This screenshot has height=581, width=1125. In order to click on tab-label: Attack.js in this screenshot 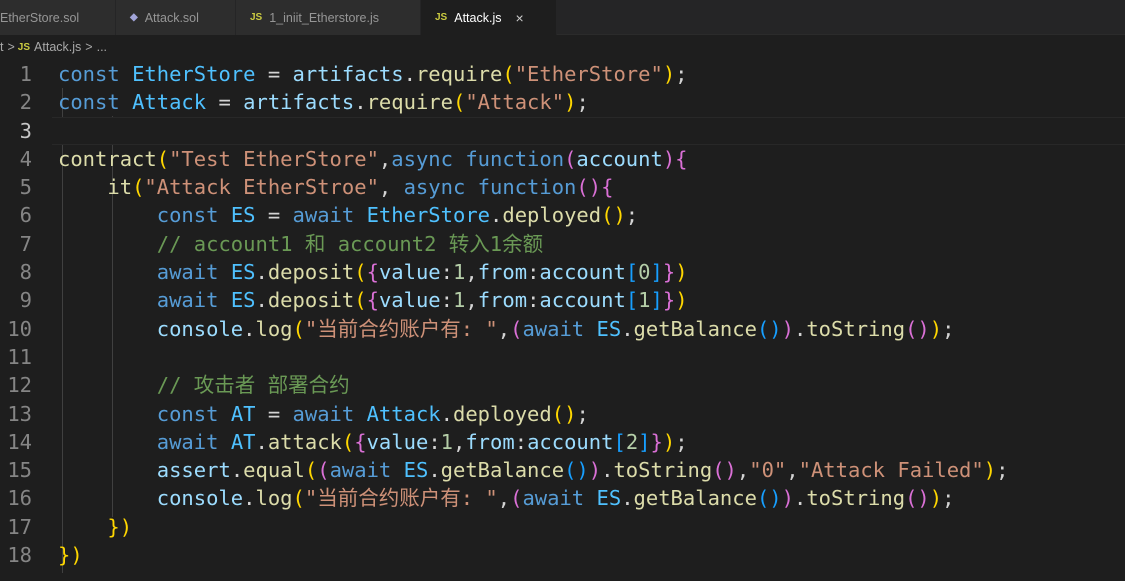, I will do `click(478, 17)`.